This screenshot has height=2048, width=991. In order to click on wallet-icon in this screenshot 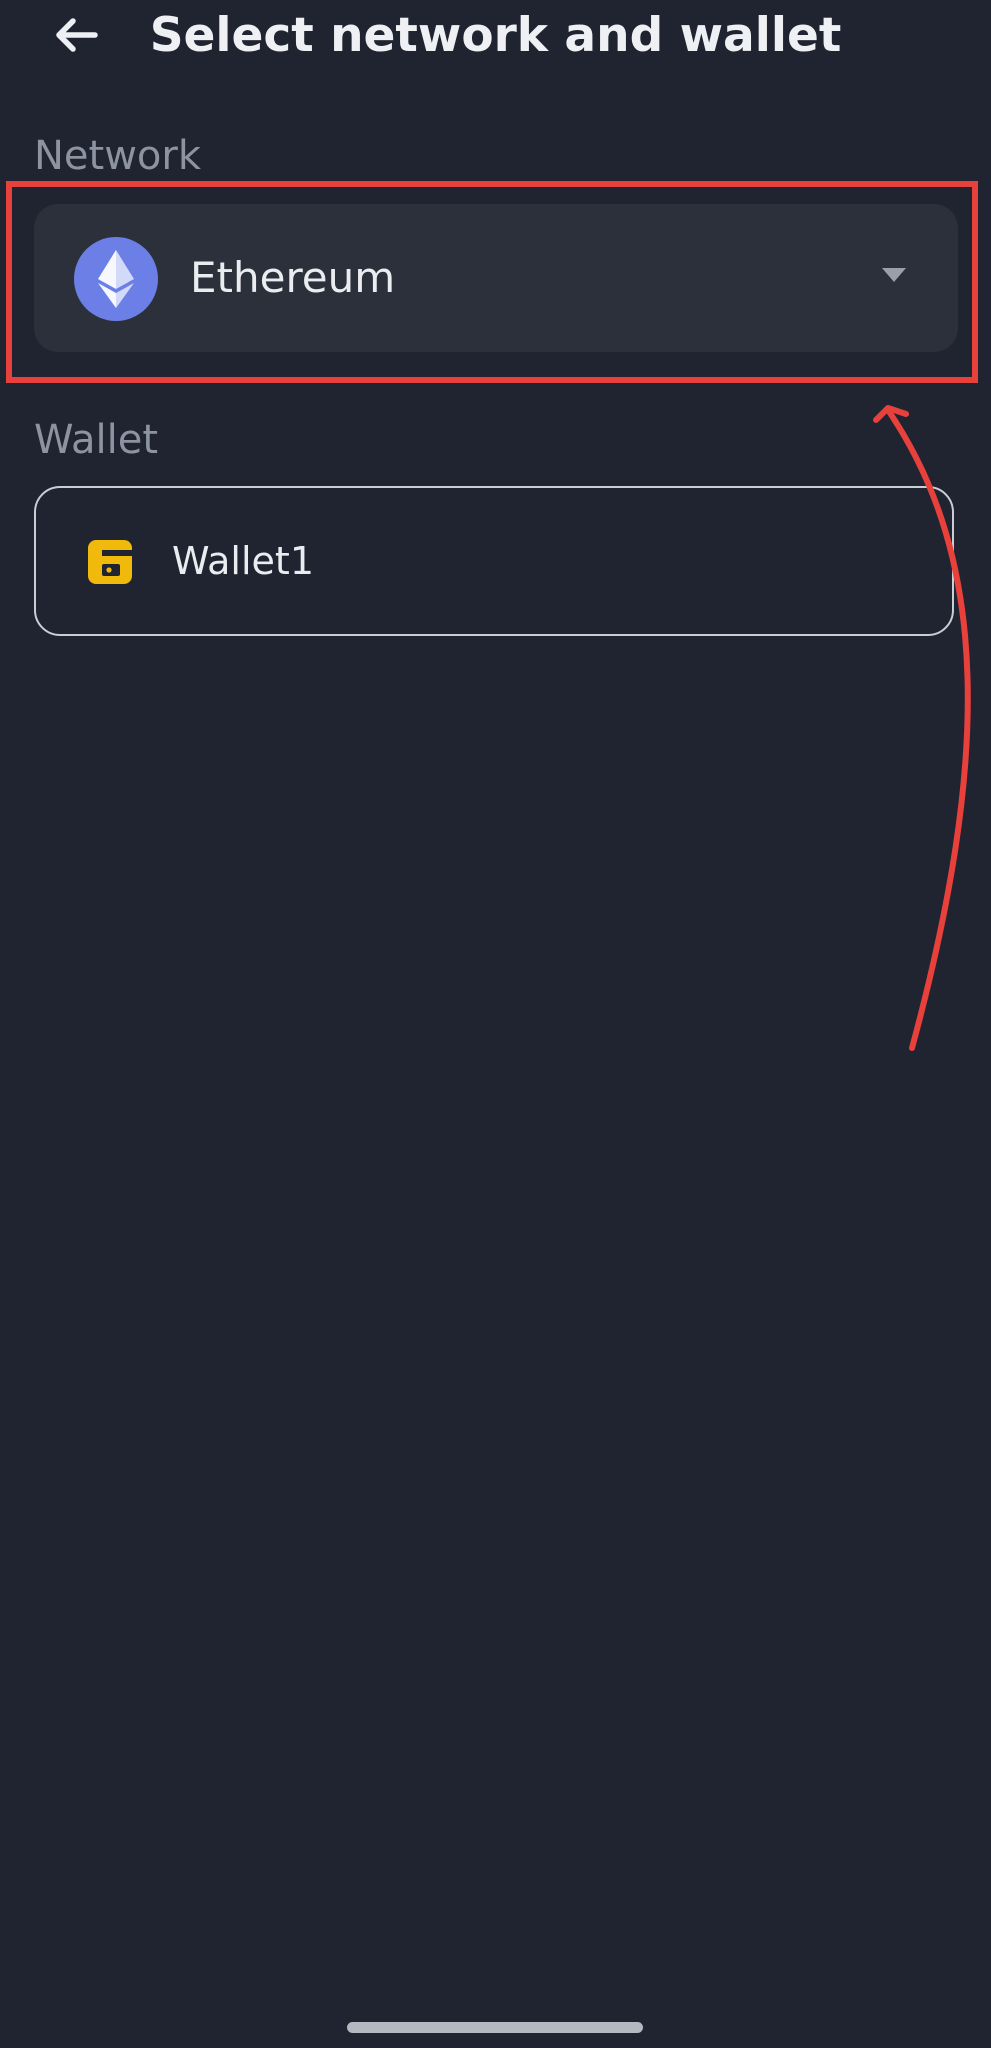, I will do `click(110, 562)`.